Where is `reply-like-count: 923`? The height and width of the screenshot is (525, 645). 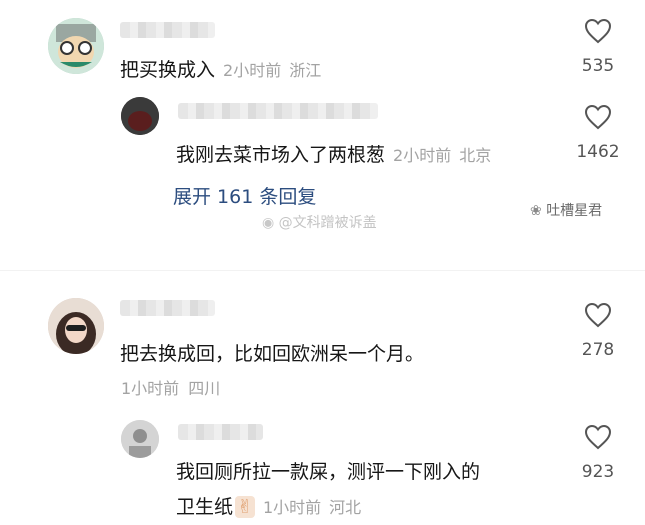
reply-like-count: 923 is located at coordinates (598, 472).